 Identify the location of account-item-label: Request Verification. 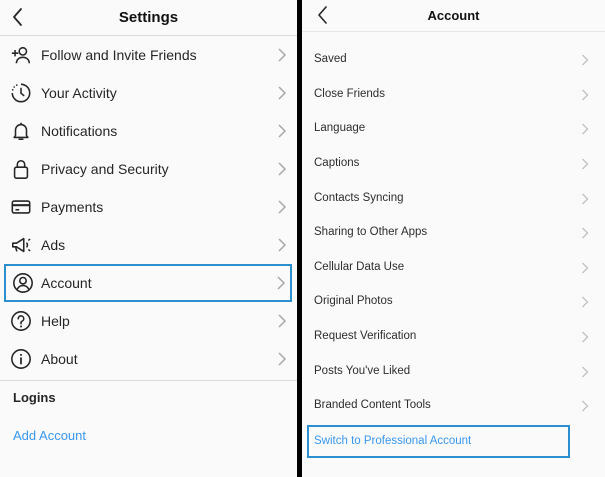
(365, 336).